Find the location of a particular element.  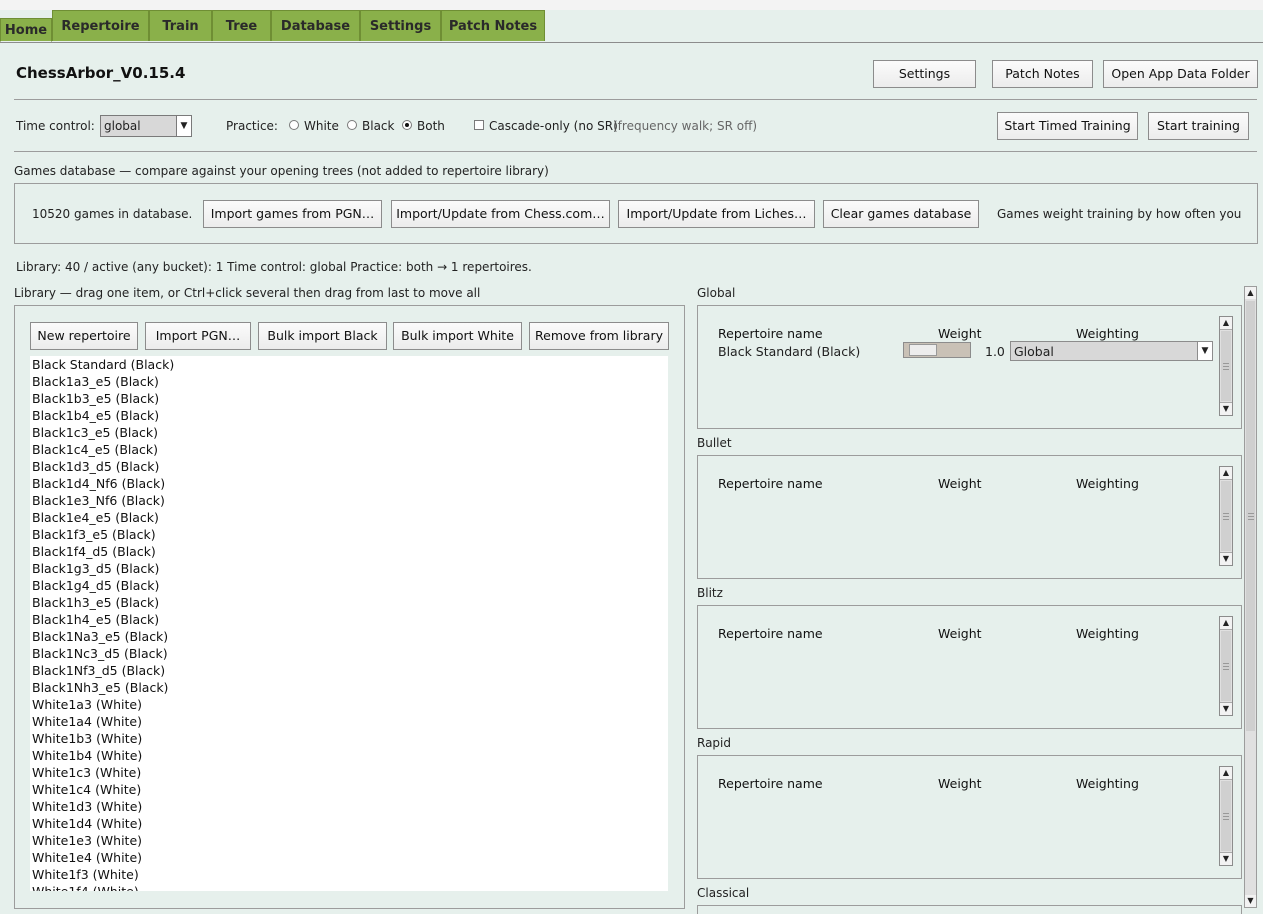

list-item: Black1Nc3_d5 (Black) is located at coordinates (349, 653).